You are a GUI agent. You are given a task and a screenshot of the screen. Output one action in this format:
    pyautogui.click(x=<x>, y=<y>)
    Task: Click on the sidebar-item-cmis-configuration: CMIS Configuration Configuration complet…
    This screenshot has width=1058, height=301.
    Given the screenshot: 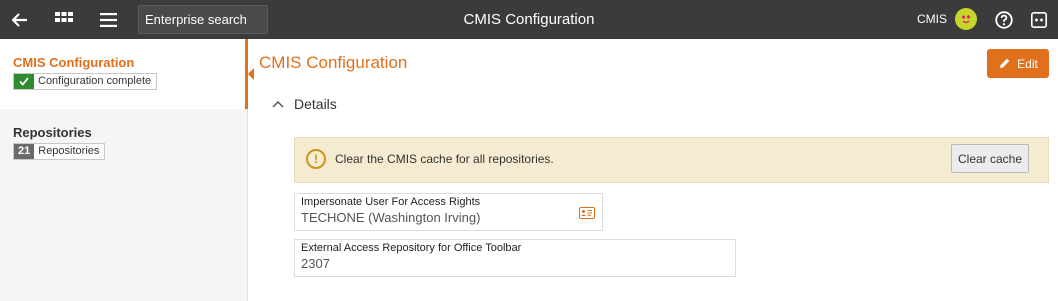 What is the action you would take?
    pyautogui.click(x=127, y=74)
    